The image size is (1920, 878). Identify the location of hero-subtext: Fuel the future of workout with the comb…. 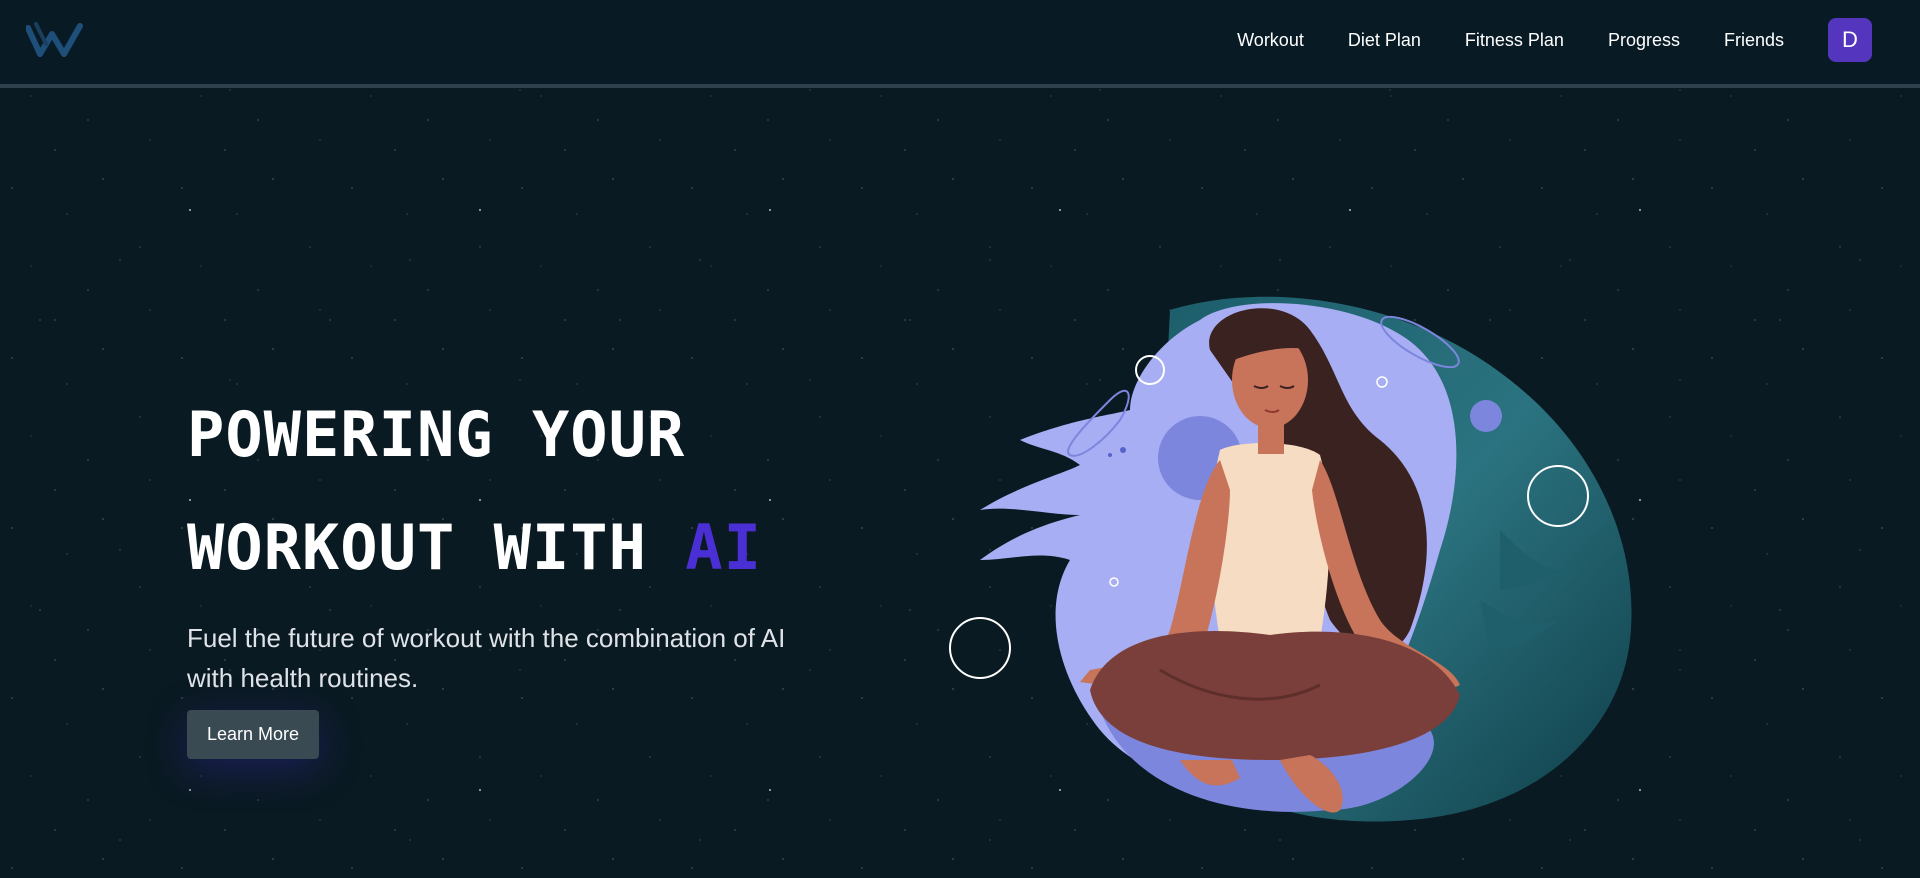
(486, 658).